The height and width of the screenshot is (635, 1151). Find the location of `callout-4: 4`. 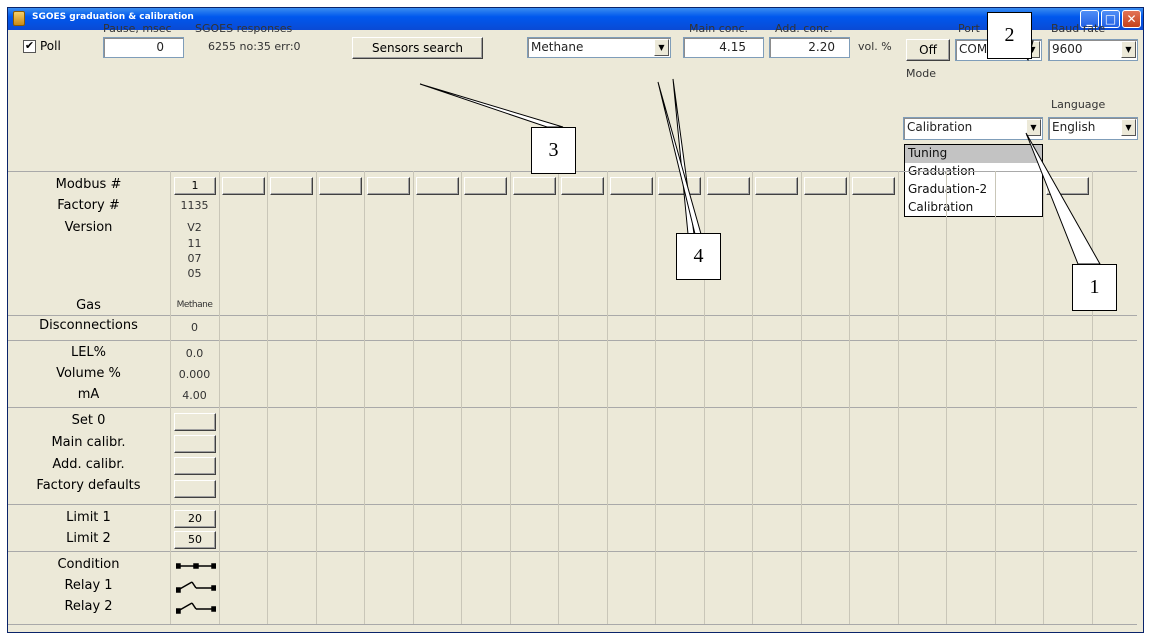

callout-4: 4 is located at coordinates (698, 256).